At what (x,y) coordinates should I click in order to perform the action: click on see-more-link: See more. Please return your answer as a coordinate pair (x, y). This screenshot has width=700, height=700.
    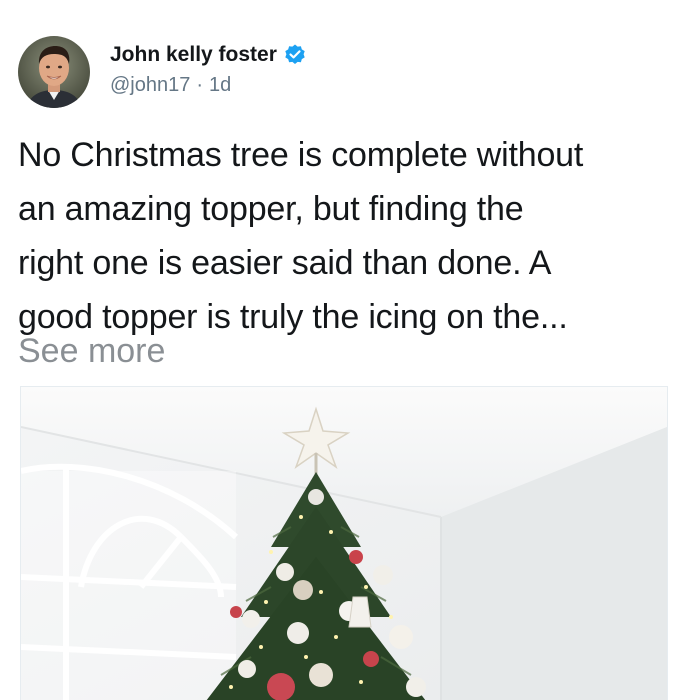
    Looking at the image, I should click on (91, 351).